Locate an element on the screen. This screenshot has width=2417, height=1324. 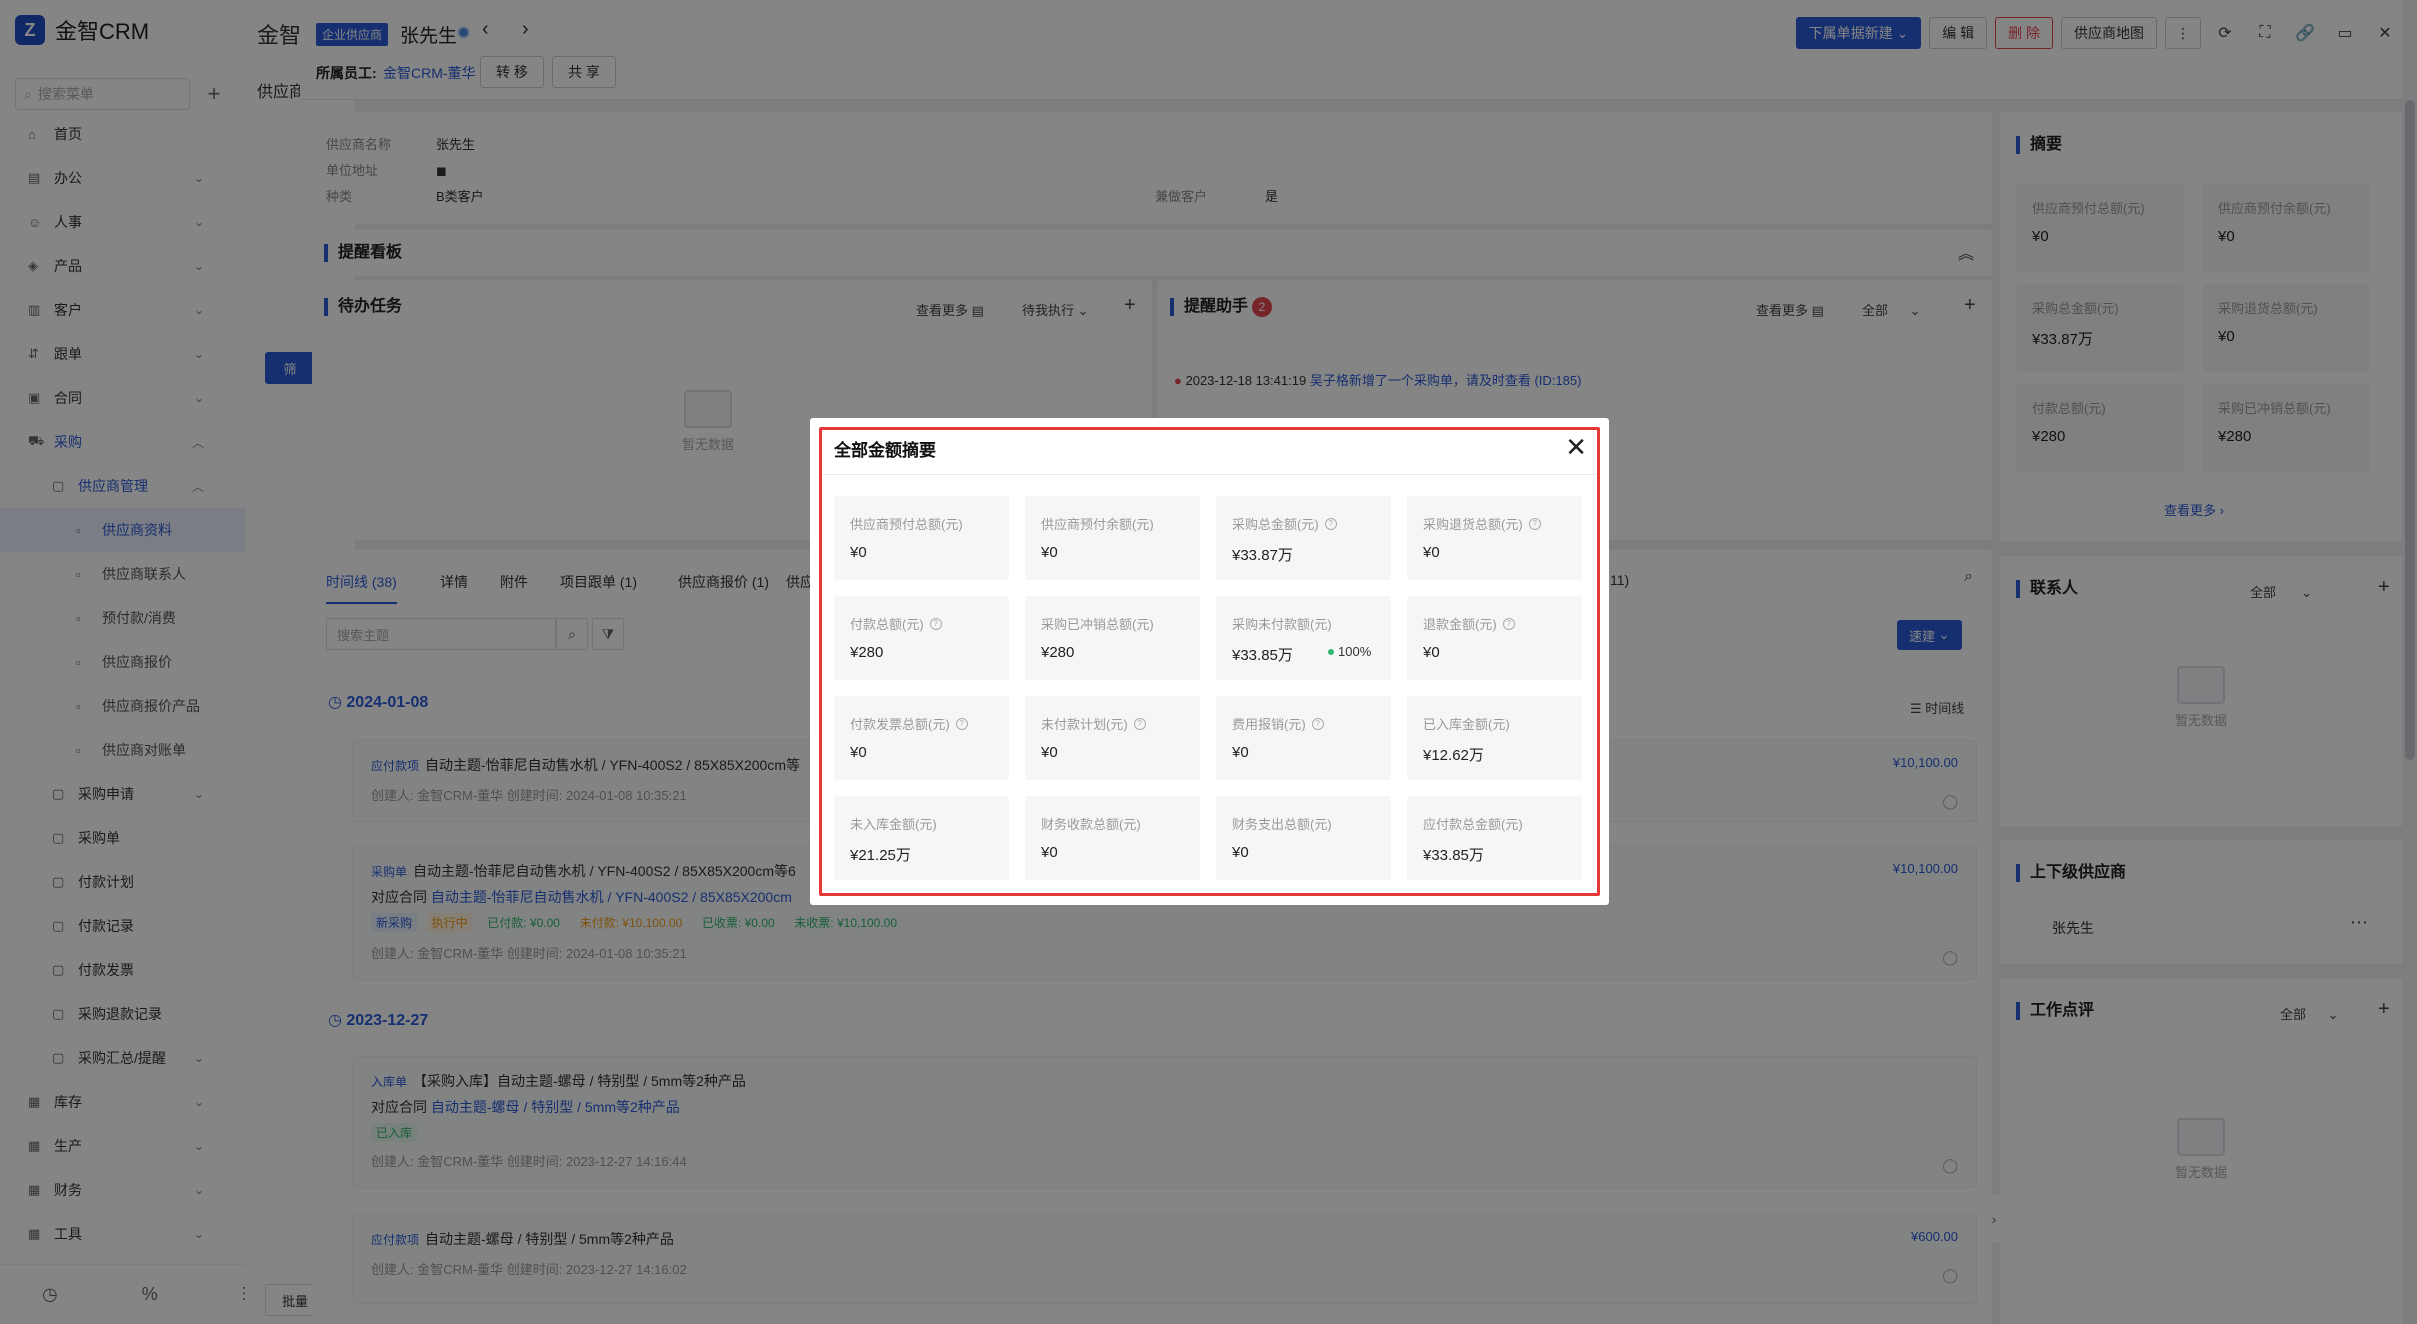
amount-label: 供应商预付总额(元) is located at coordinates (906, 524).